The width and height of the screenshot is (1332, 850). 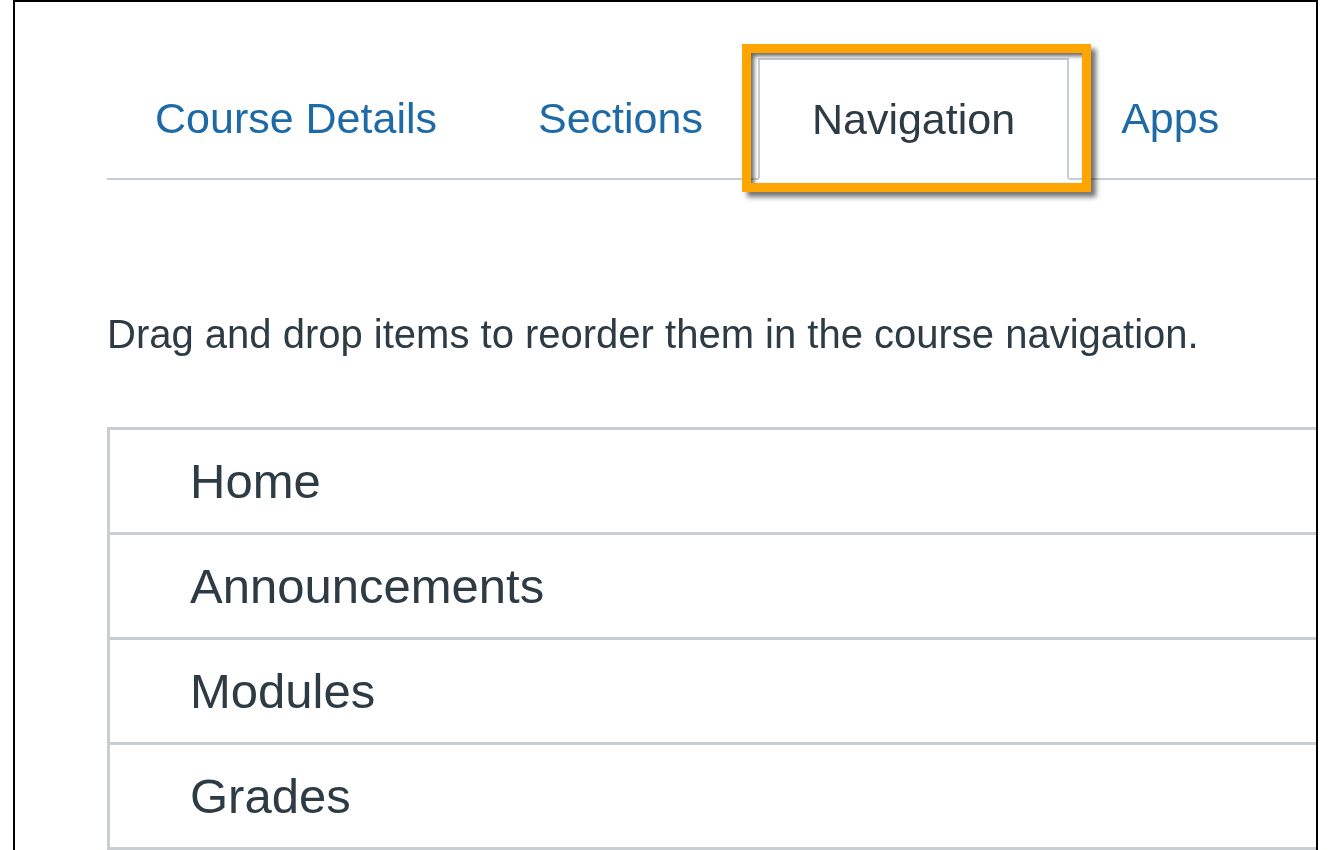 What do you see at coordinates (913, 119) in the screenshot?
I see `tab: Navigation` at bounding box center [913, 119].